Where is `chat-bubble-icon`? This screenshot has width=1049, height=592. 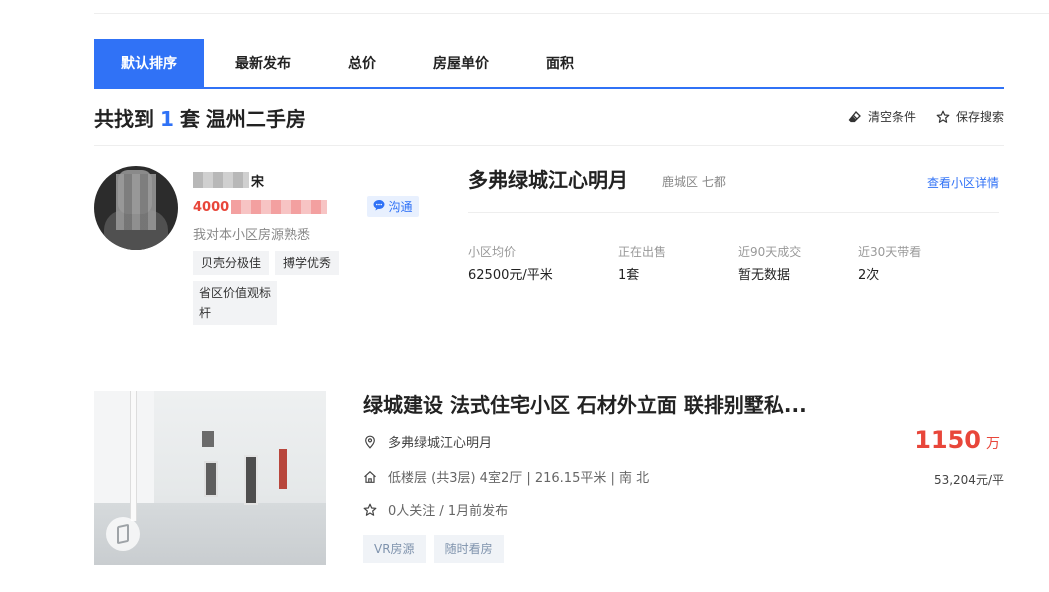
chat-bubble-icon is located at coordinates (379, 206).